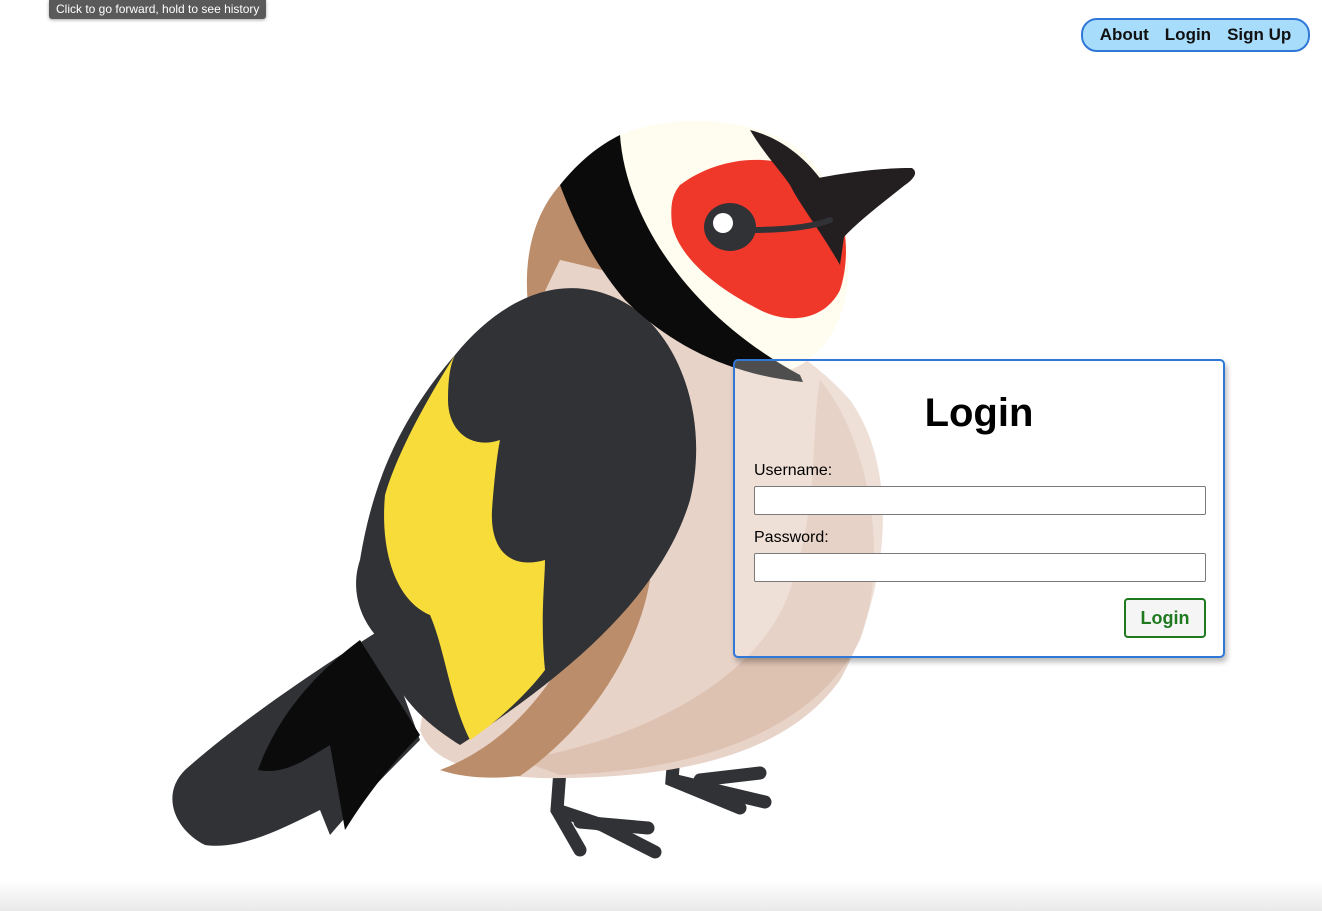 This screenshot has height=911, width=1322. Describe the element at coordinates (791, 537) in the screenshot. I see `password-label: Password:` at that location.